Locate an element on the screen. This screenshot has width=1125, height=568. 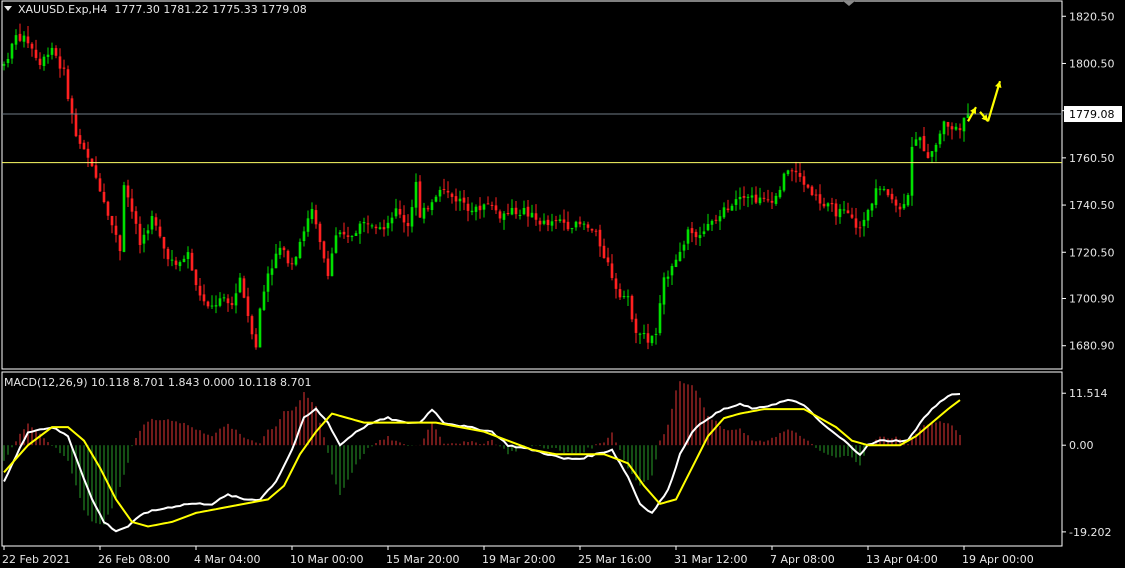
forecast-arrows is located at coordinates (984, 101).